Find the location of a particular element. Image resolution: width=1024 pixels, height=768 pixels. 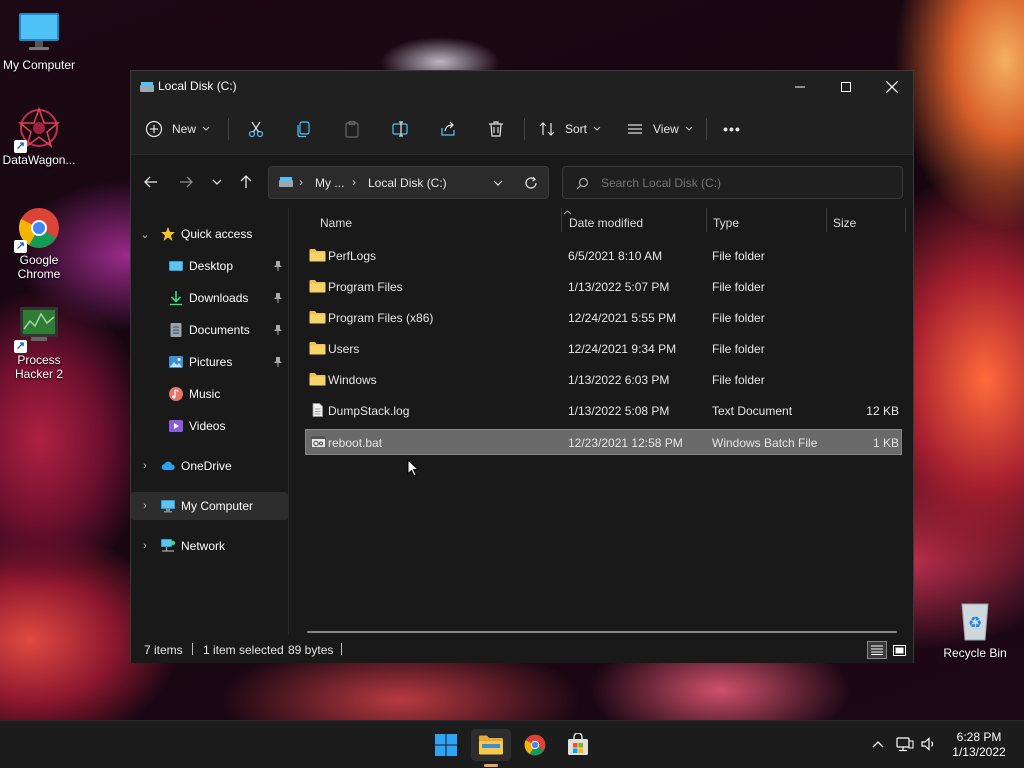

selection-count: 1 item selected is located at coordinates (243, 650).